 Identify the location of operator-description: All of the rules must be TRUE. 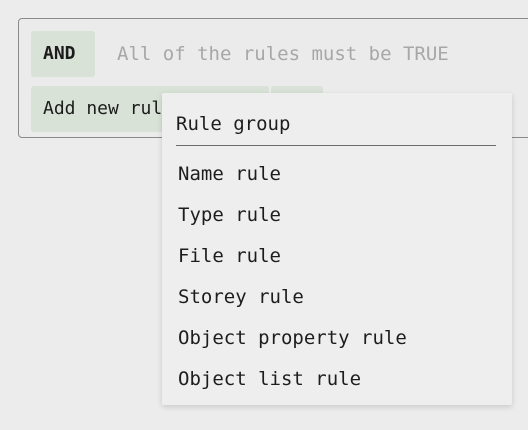
(283, 54).